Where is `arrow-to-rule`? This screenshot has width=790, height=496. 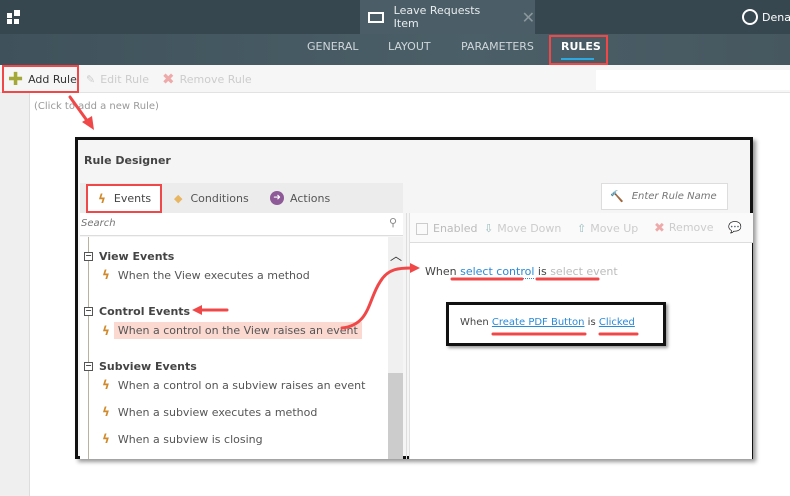
arrow-to-rule is located at coordinates (377, 298).